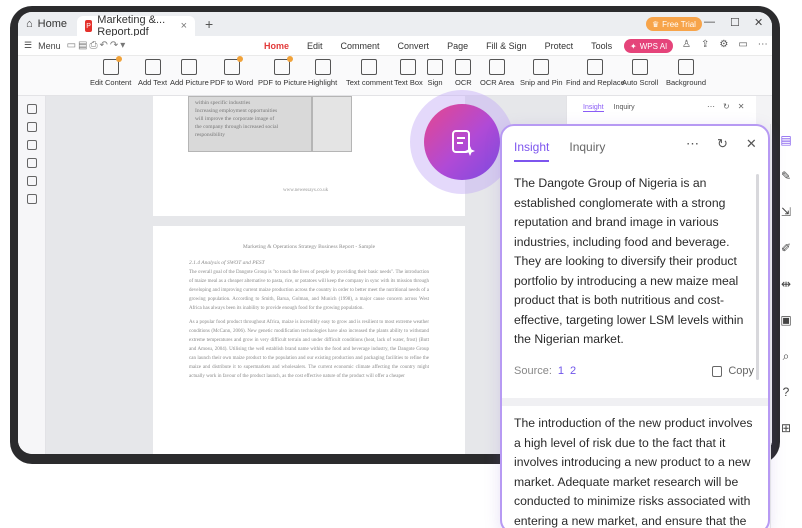 Image resolution: width=802 pixels, height=528 pixels. Describe the element at coordinates (31, 199) in the screenshot. I see `layers-icon` at that location.